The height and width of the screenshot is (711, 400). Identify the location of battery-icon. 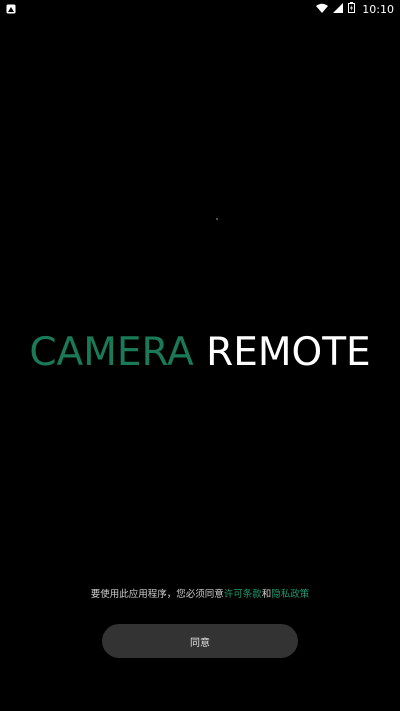
(352, 9).